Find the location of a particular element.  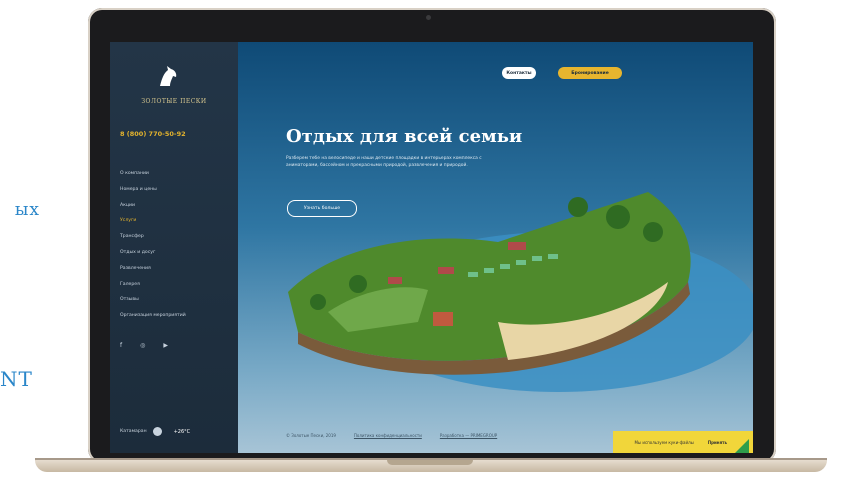

weather-widget: Катамаран +26°C is located at coordinates (155, 431).